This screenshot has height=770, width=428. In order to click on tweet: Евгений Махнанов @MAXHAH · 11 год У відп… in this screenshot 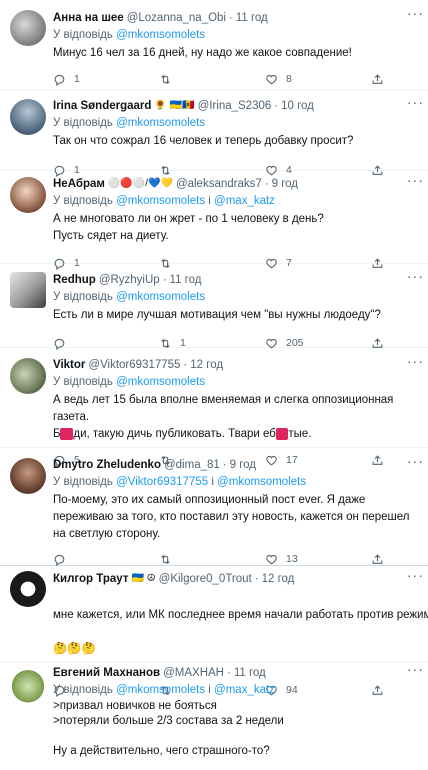, I will do `click(214, 716)`.